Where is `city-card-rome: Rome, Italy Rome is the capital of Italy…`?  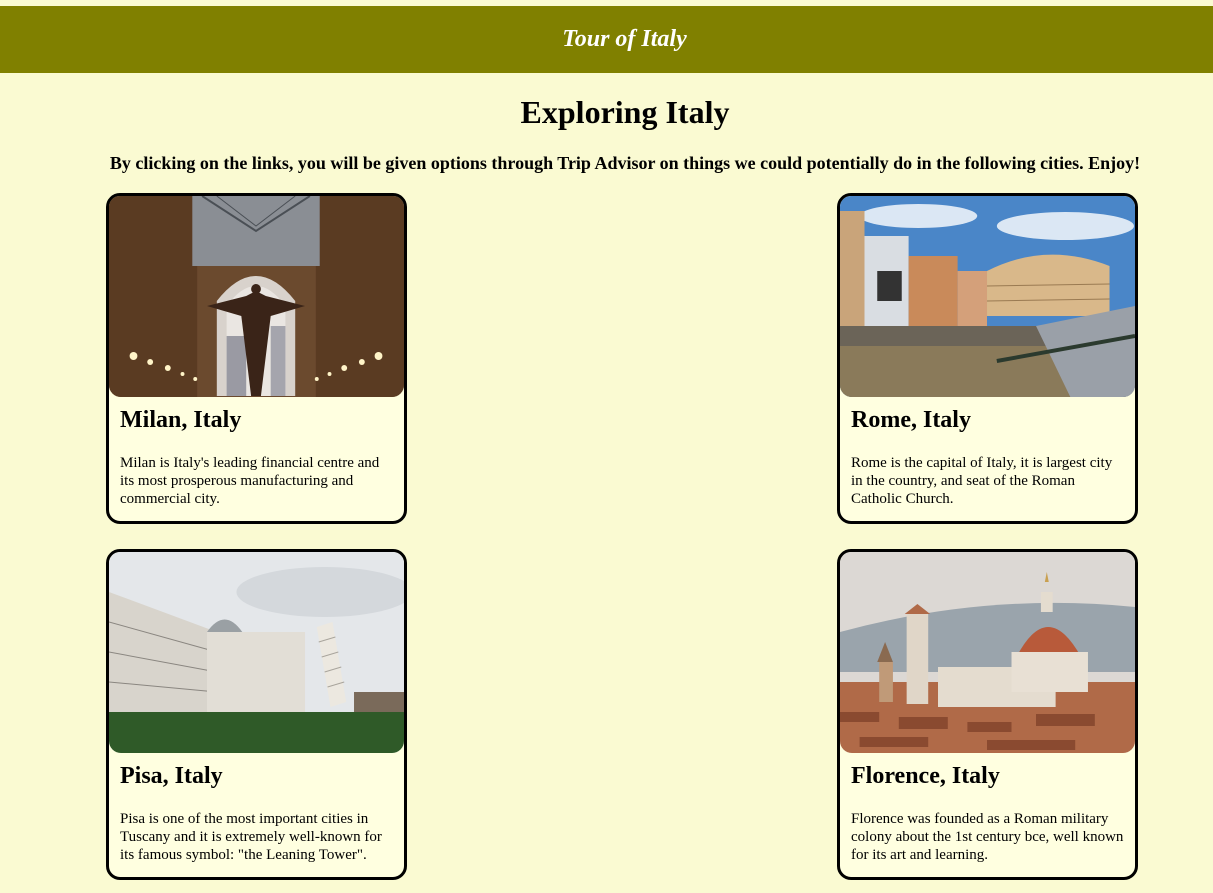
city-card-rome: Rome, Italy Rome is the capital of Italy… is located at coordinates (987, 358).